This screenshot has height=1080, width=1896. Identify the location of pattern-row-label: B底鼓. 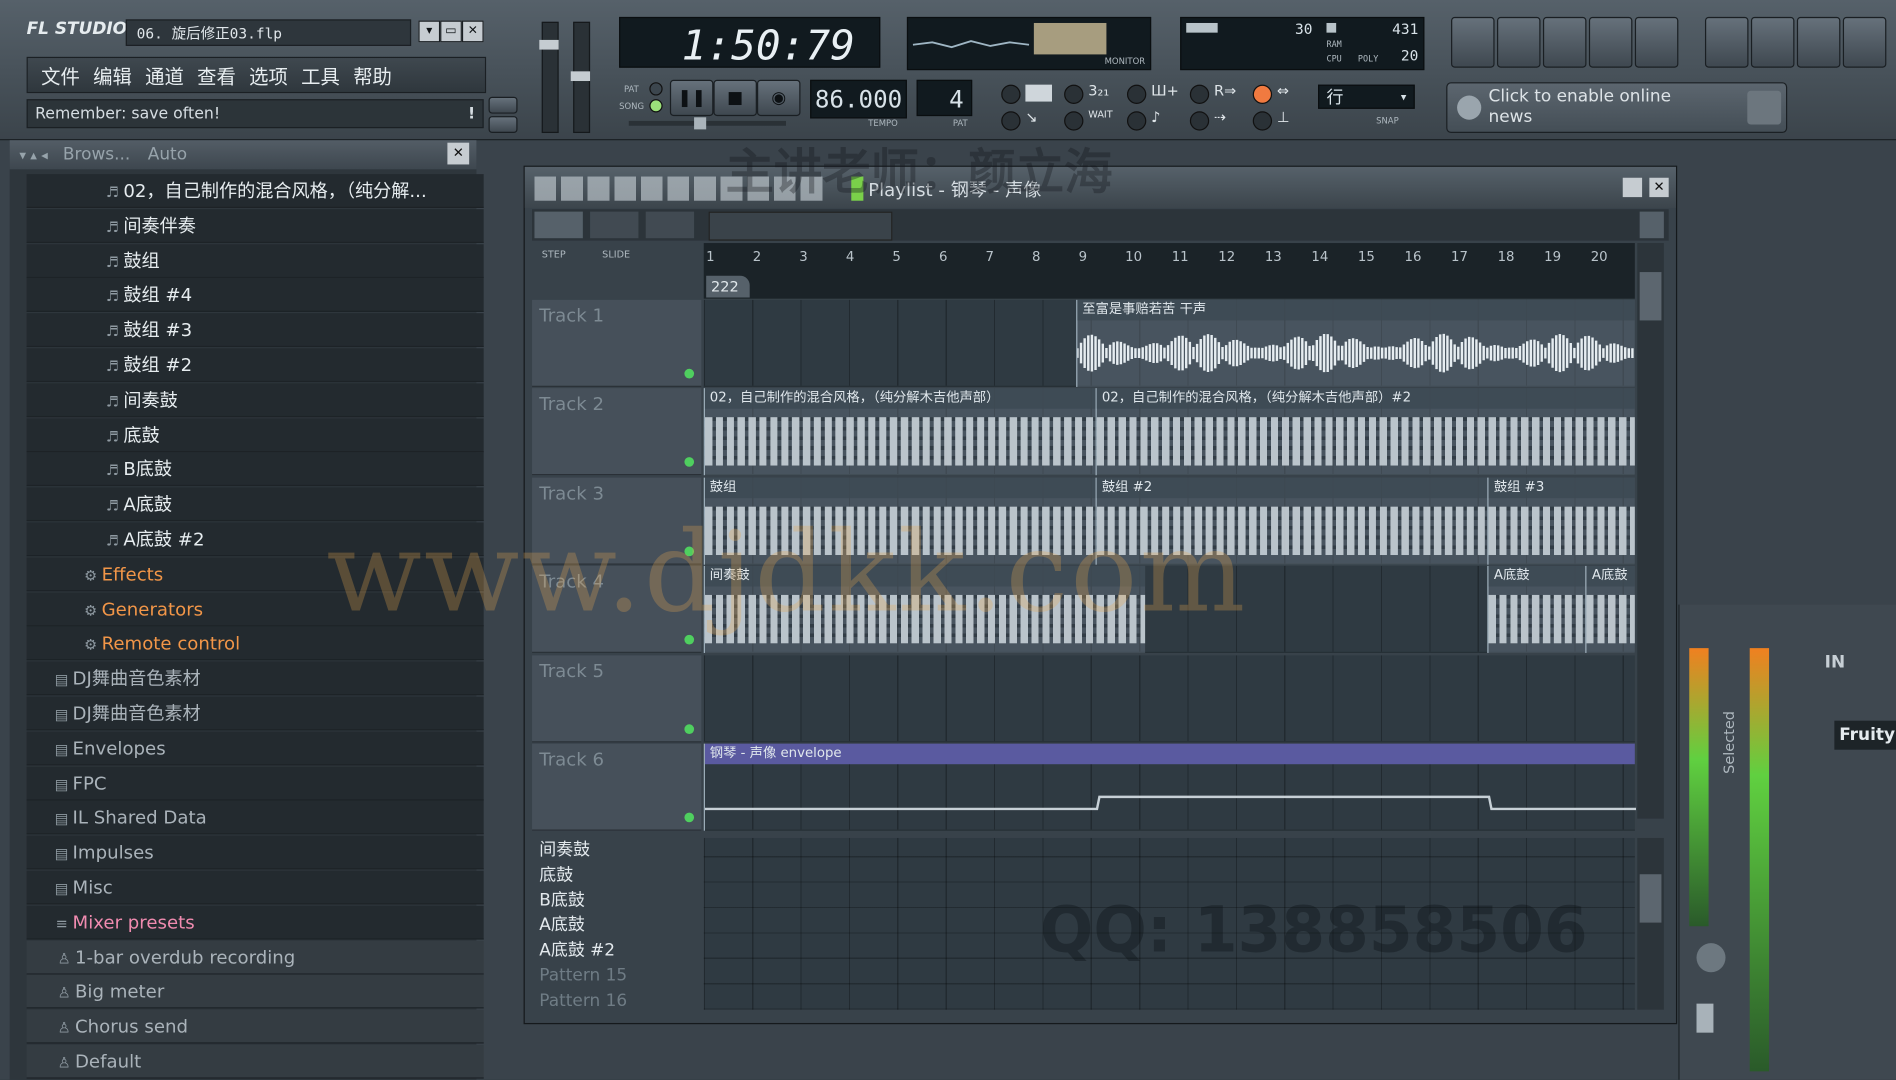
(616, 900).